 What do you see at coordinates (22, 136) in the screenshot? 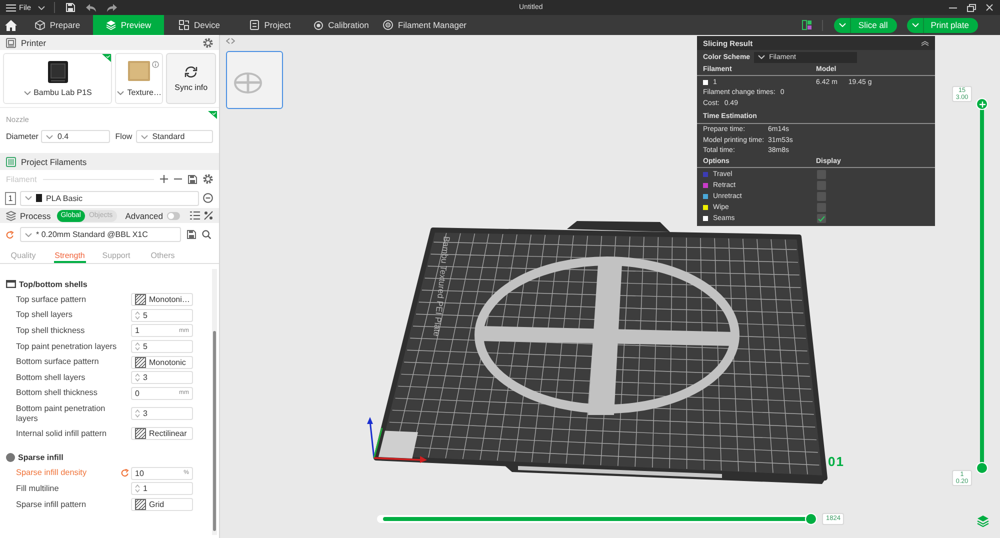
I see `field-label: Diameter` at bounding box center [22, 136].